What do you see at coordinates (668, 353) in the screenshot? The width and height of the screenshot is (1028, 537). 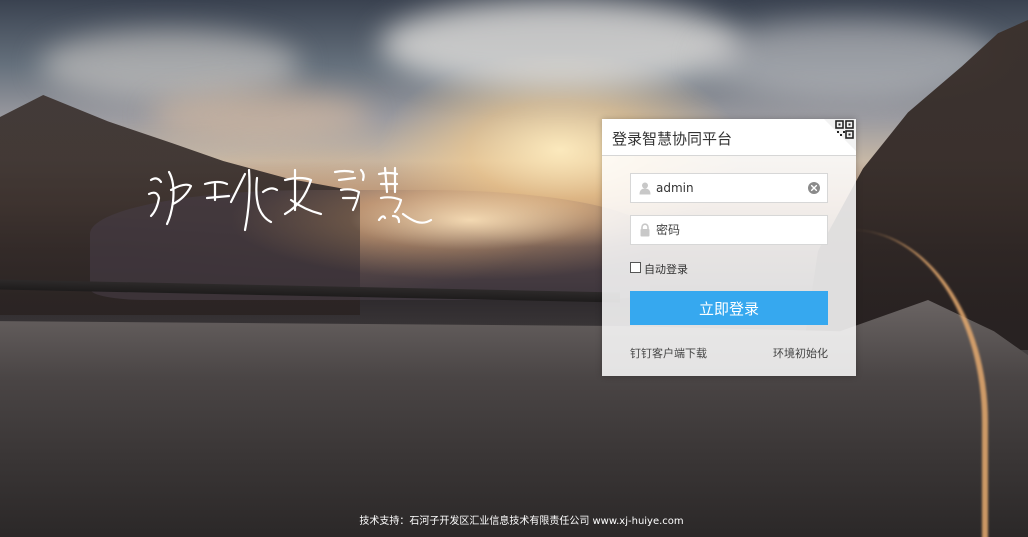 I see `dingtalk-download-link: 钉钉客户端下载` at bounding box center [668, 353].